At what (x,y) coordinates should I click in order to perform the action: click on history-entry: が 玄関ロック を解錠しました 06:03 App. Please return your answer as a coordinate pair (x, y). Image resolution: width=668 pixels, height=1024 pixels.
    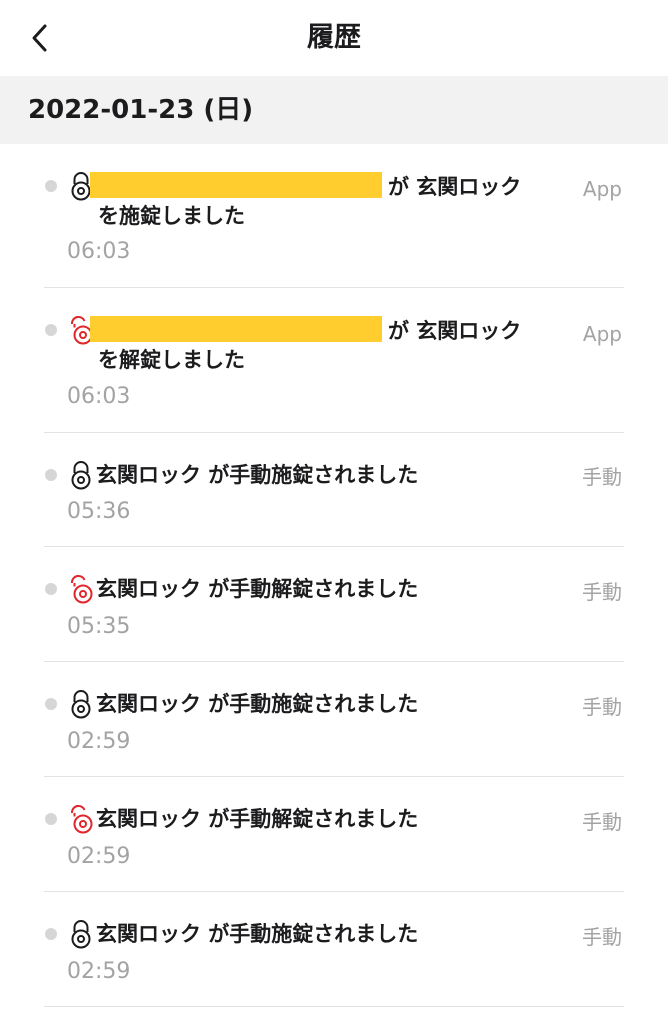
    Looking at the image, I should click on (334, 360).